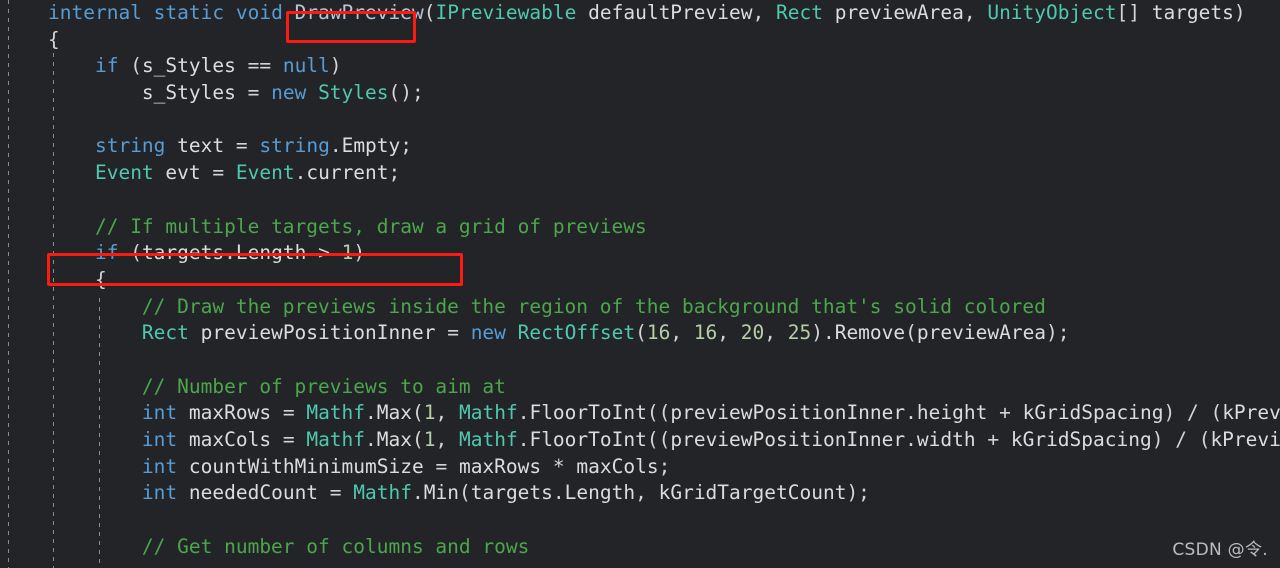 The width and height of the screenshot is (1280, 568). I want to click on code-line: Event evt = Event.current;, so click(640, 173).